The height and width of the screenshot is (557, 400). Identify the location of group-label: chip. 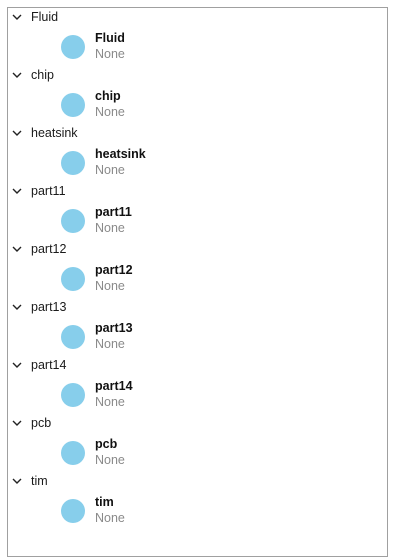
(42, 75).